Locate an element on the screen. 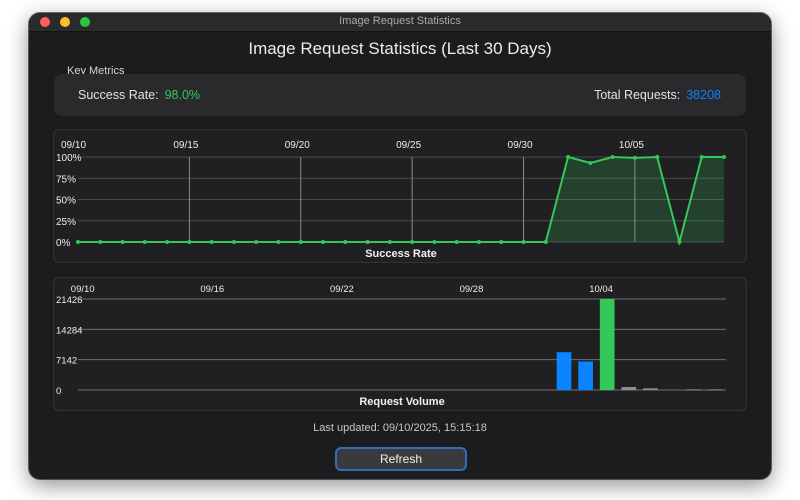 Image resolution: width=800 pixels, height=500 pixels. key-metrics-panel: Success Rate: 98.0% Total Requests: 38208 is located at coordinates (400, 95).